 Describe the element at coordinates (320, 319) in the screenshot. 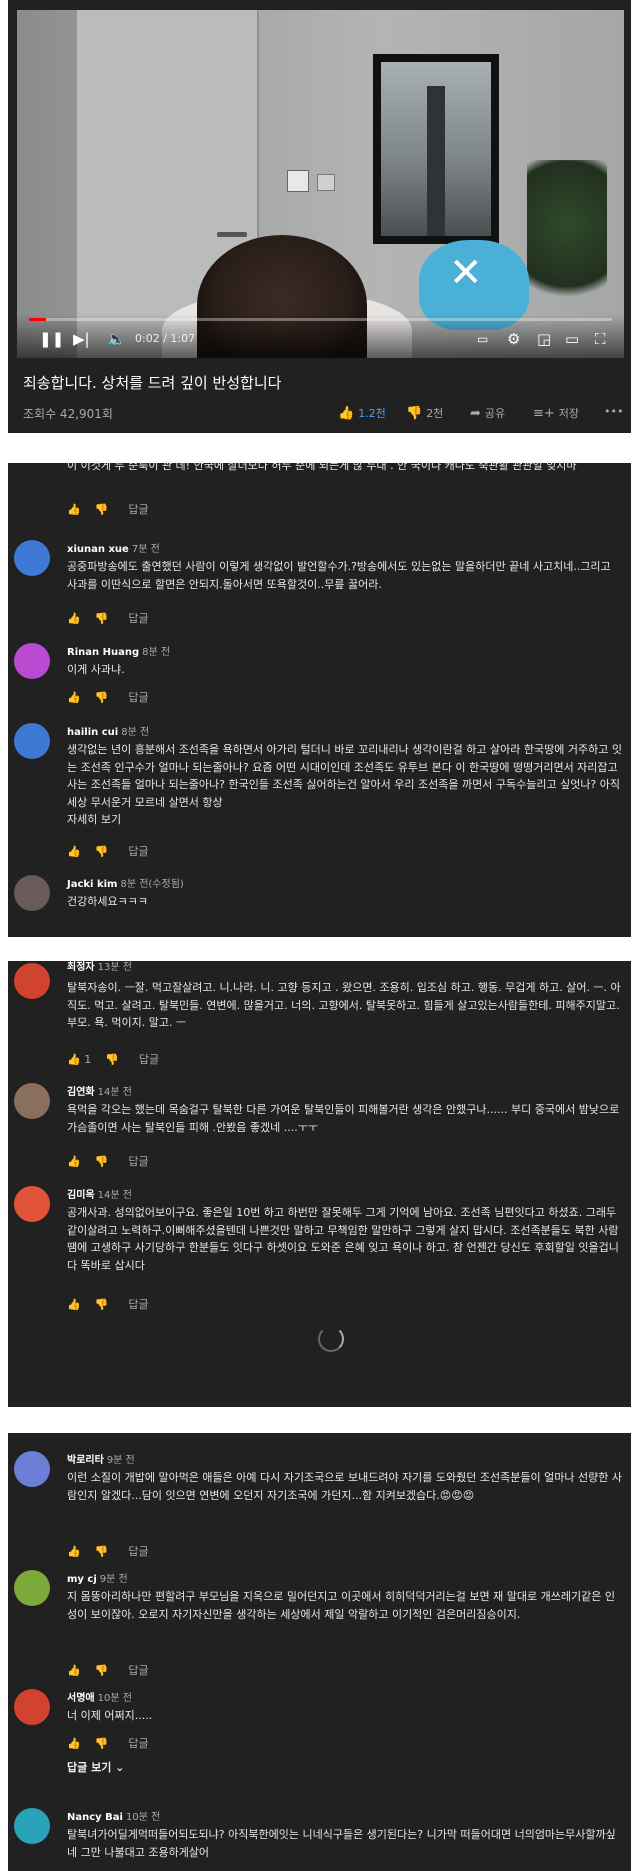

I see `progress-bar` at that location.